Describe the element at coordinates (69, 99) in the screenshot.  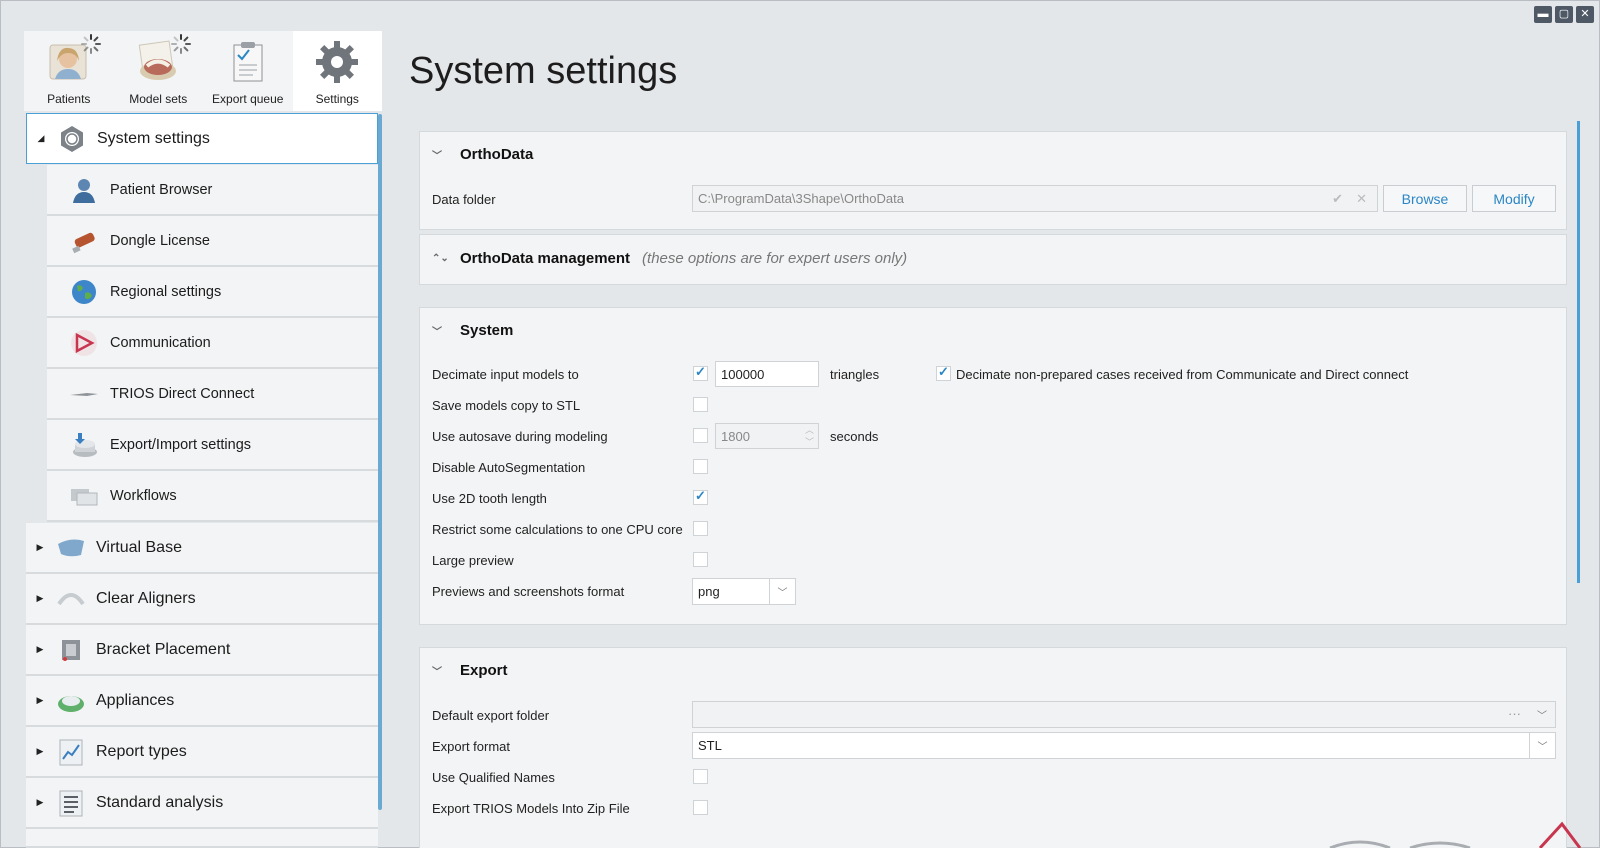
I see `tab-label: Patients` at that location.